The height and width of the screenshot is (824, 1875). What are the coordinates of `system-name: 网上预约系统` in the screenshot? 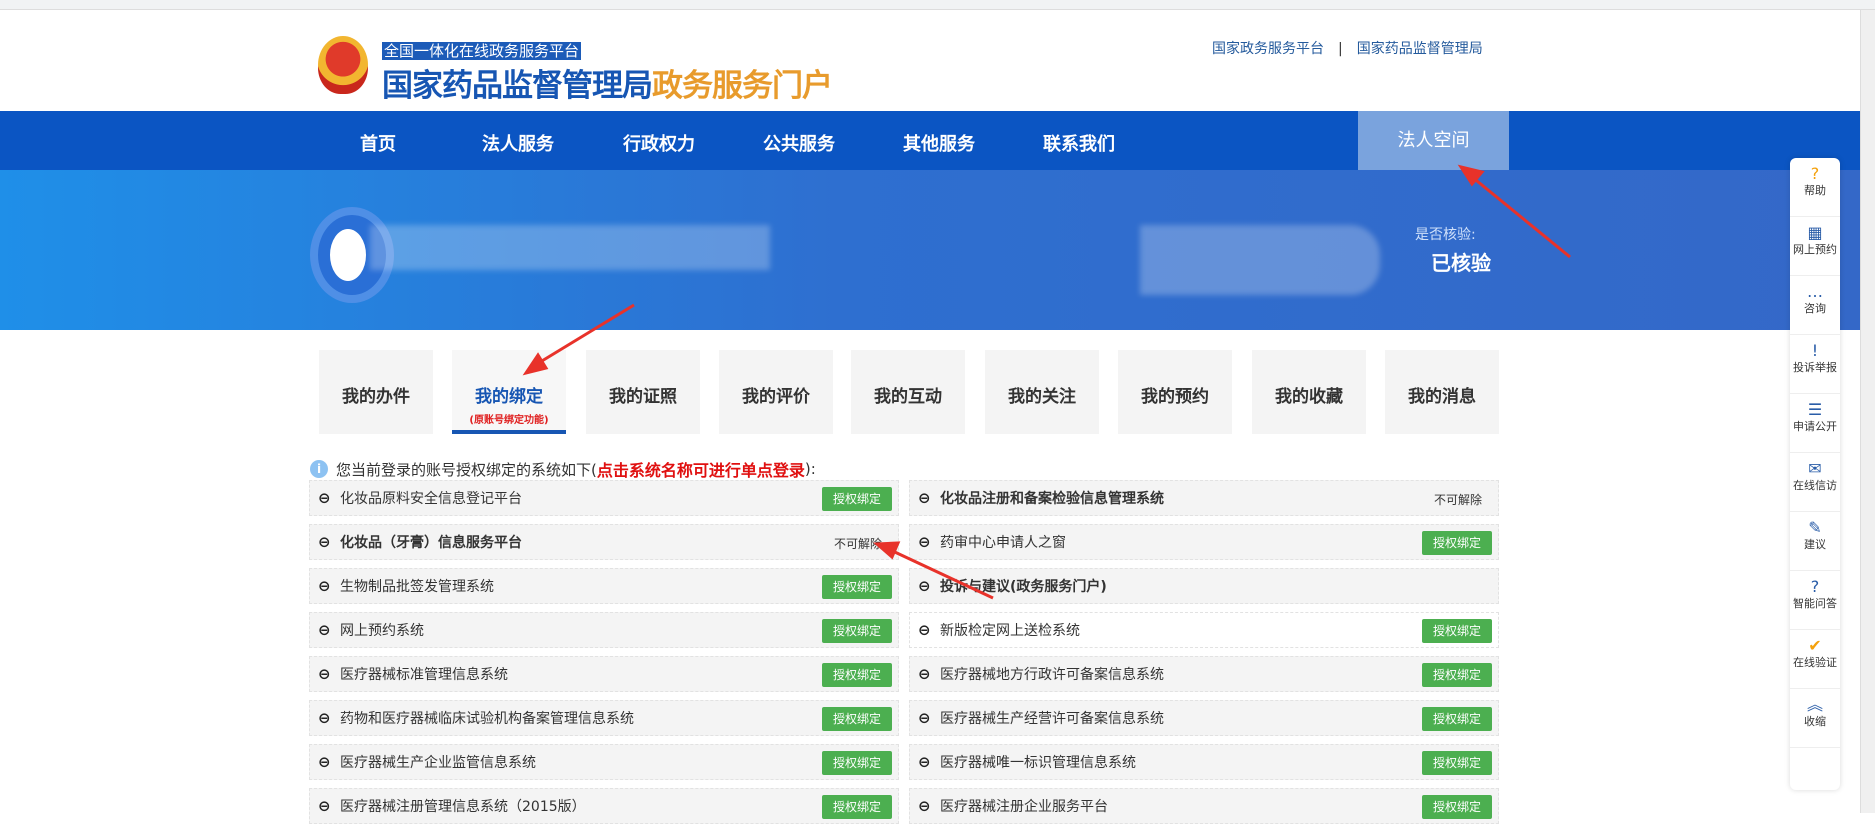 It's located at (382, 630).